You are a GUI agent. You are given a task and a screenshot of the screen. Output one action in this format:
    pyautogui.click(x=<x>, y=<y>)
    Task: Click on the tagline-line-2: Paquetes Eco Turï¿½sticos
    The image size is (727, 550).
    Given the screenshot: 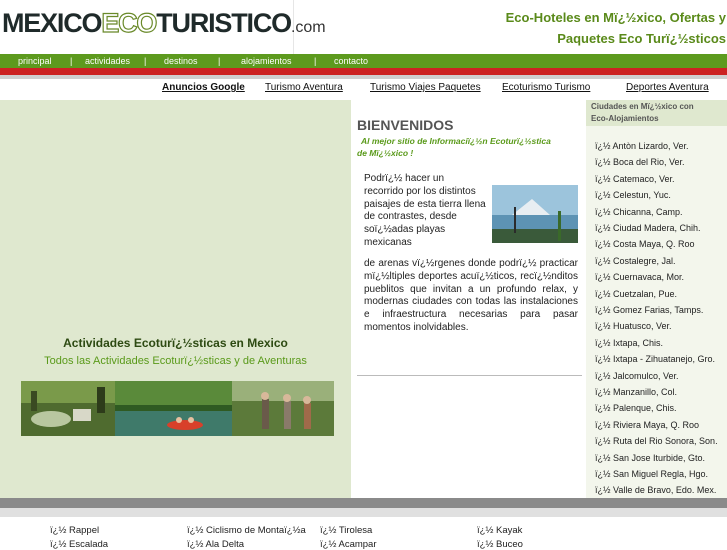 What is the action you would take?
    pyautogui.click(x=641, y=38)
    